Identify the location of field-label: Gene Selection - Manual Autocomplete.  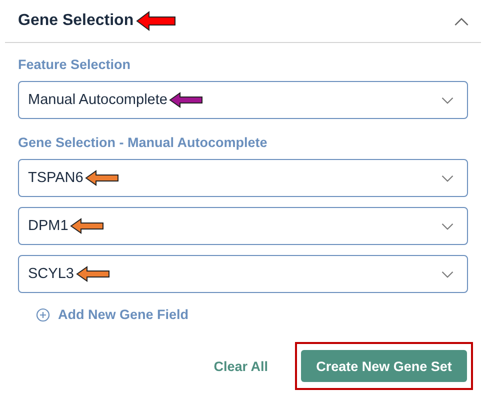
(143, 142).